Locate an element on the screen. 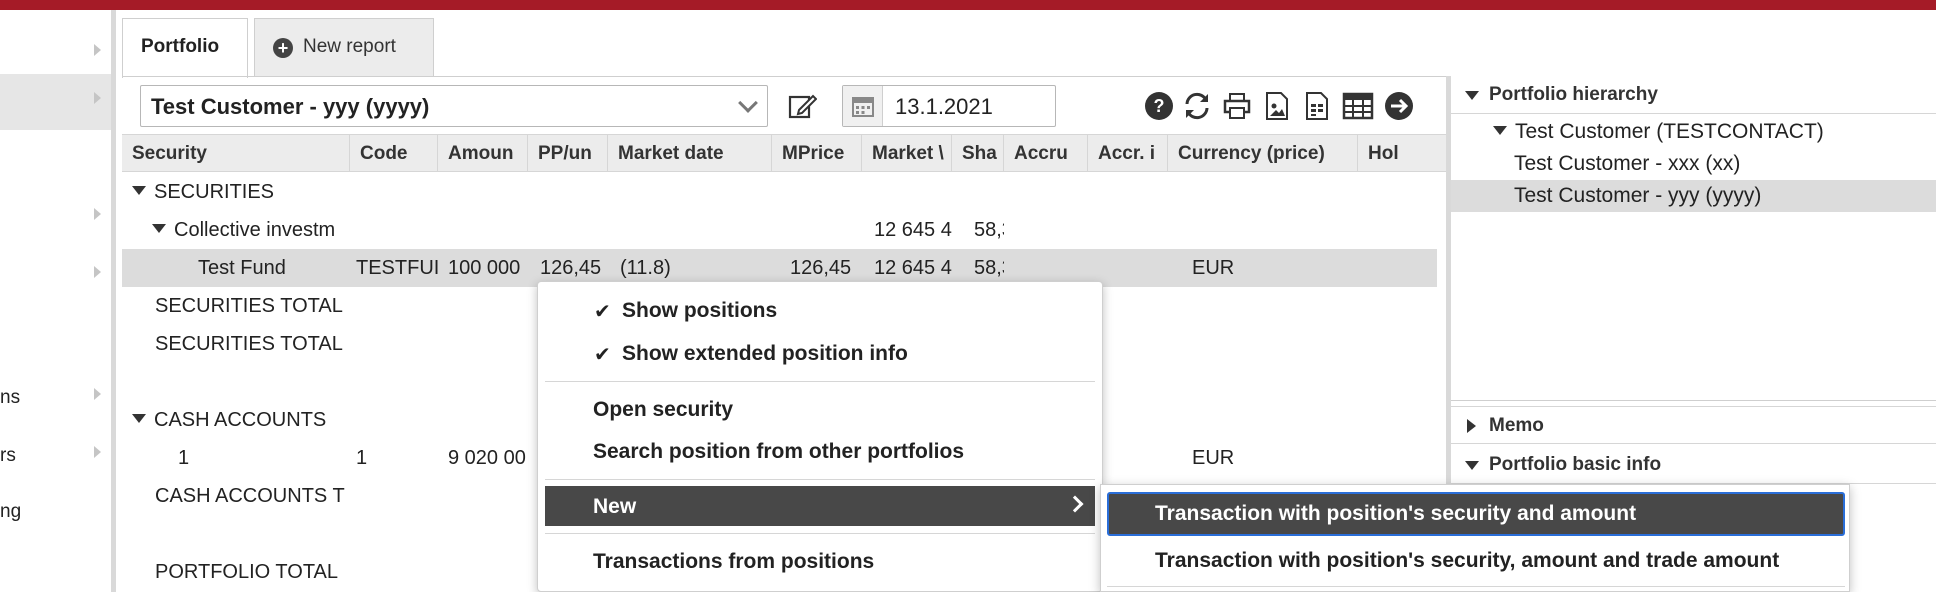  plus-circle-icon: + is located at coordinates (283, 48).